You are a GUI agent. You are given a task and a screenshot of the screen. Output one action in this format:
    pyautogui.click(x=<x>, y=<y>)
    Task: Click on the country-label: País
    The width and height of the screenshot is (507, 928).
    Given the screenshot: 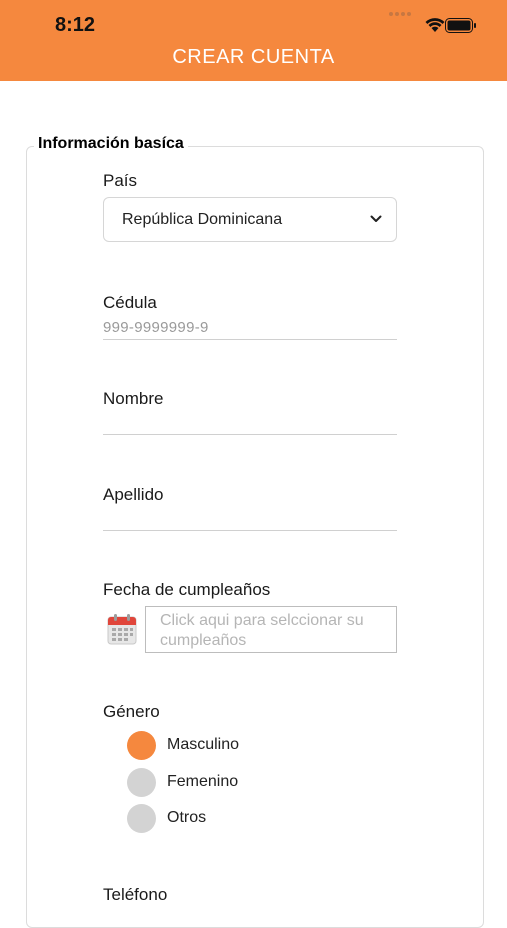 What is the action you would take?
    pyautogui.click(x=120, y=180)
    